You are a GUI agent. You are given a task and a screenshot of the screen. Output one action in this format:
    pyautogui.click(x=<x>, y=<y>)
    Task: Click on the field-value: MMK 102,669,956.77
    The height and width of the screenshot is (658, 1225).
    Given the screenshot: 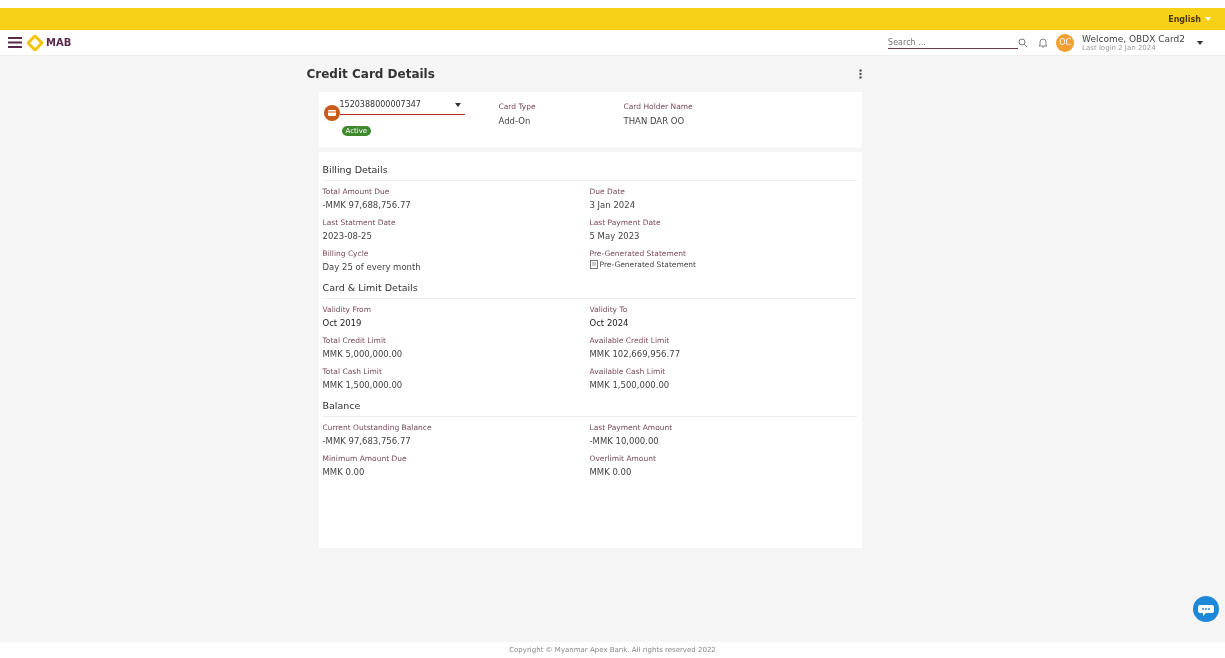 What is the action you would take?
    pyautogui.click(x=635, y=354)
    